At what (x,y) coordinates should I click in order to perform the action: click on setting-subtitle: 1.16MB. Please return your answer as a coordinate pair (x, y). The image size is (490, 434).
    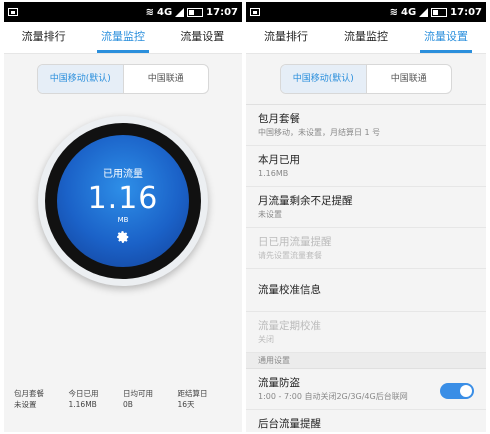
    Looking at the image, I should click on (273, 173).